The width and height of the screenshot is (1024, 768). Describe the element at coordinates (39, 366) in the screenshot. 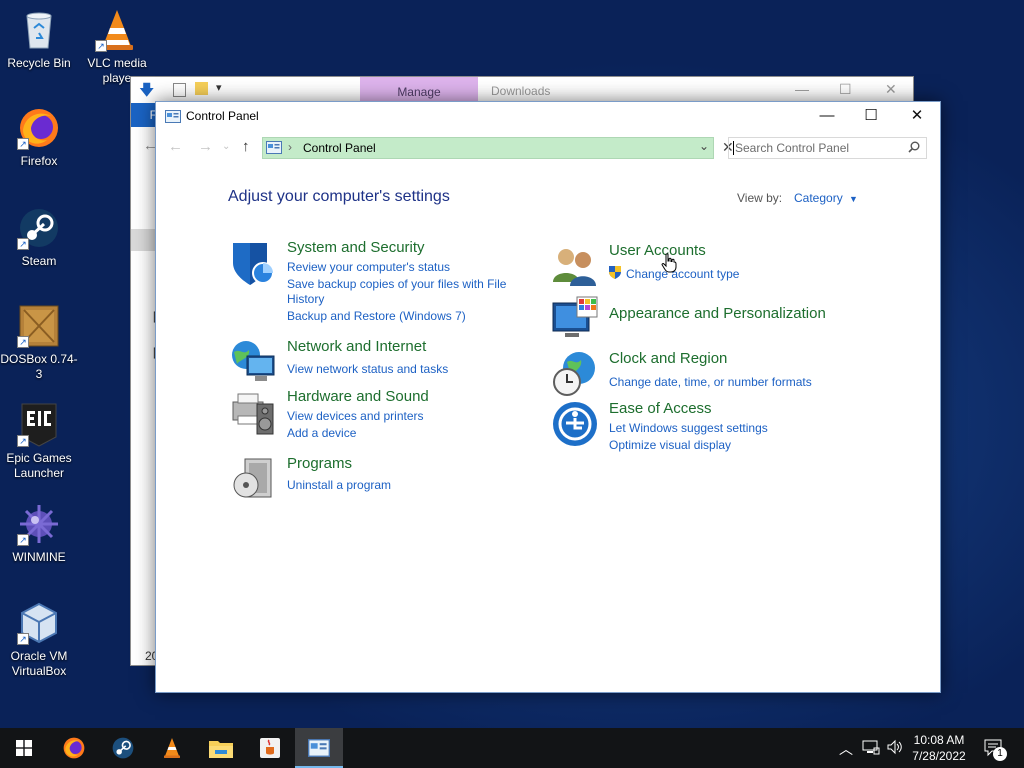

I see `desktop-icon-label: DOSBox 0.74-3` at that location.